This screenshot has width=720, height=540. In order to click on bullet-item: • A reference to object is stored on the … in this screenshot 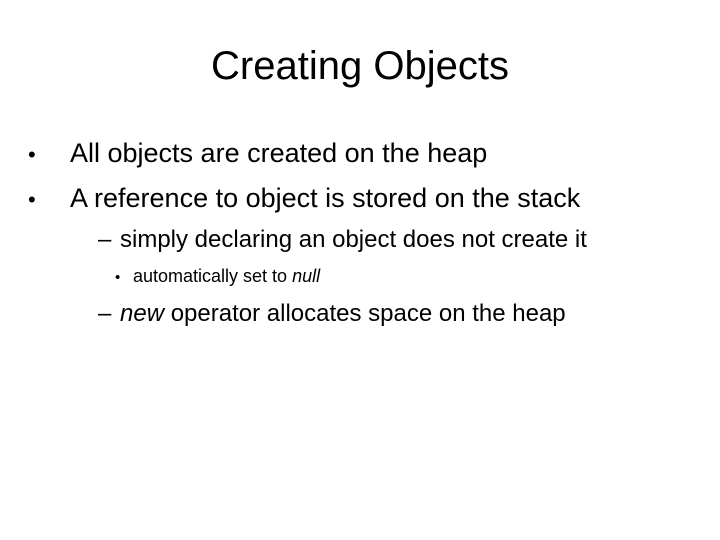, I will do `click(304, 199)`.